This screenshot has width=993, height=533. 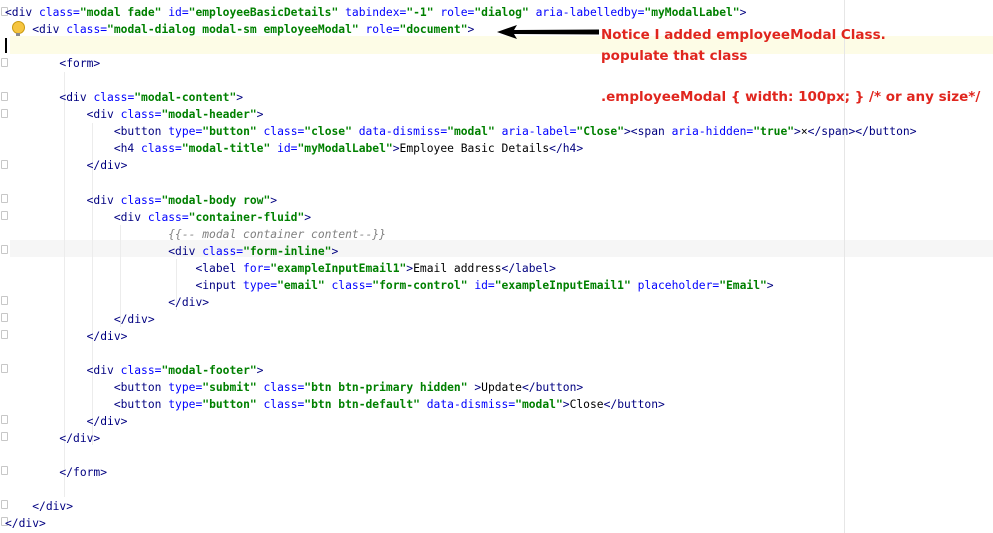 What do you see at coordinates (461, 200) in the screenshot?
I see `code-line: <div class="modal-body row">` at bounding box center [461, 200].